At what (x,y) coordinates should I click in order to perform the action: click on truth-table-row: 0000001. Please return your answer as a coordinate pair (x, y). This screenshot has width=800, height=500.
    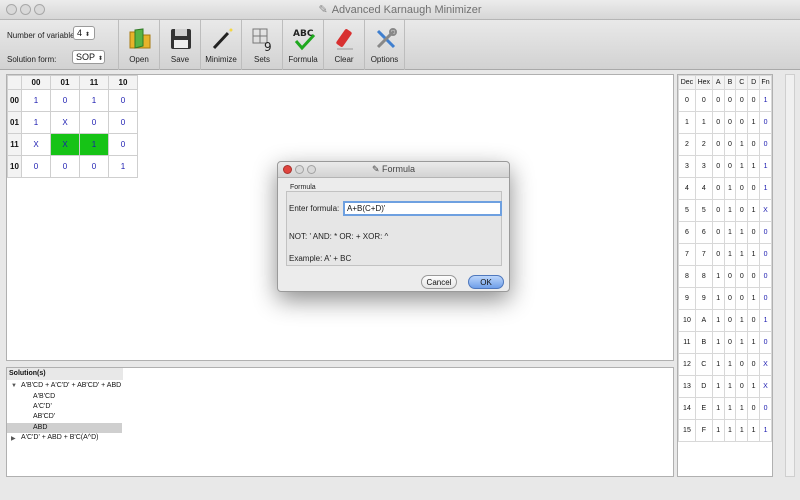
    Looking at the image, I should click on (725, 100).